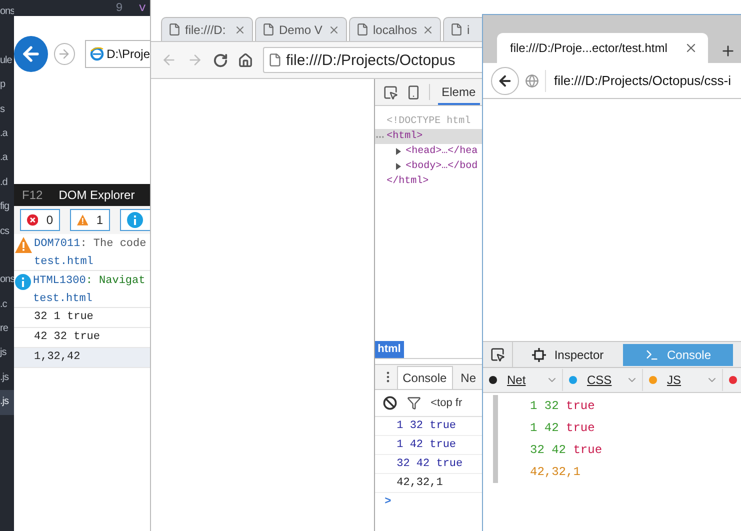  Describe the element at coordinates (424, 377) in the screenshot. I see `drawer-tab: Console` at that location.